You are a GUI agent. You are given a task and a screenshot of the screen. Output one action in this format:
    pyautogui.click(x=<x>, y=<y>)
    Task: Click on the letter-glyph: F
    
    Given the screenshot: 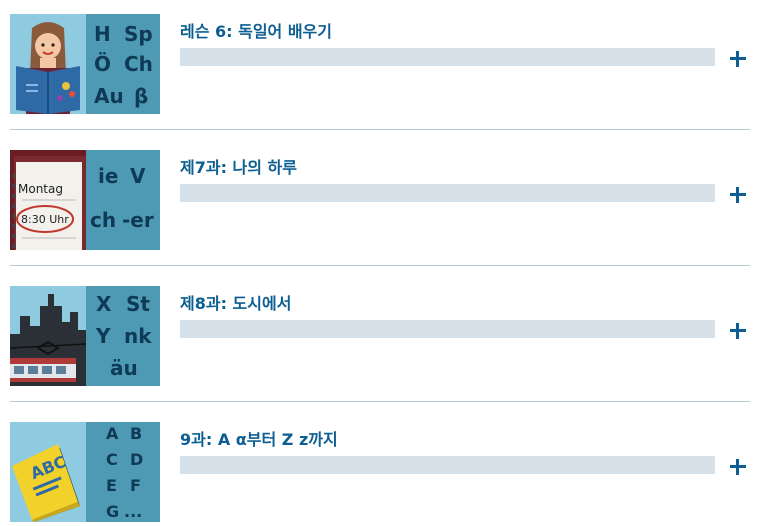 What is the action you would take?
    pyautogui.click(x=135, y=485)
    